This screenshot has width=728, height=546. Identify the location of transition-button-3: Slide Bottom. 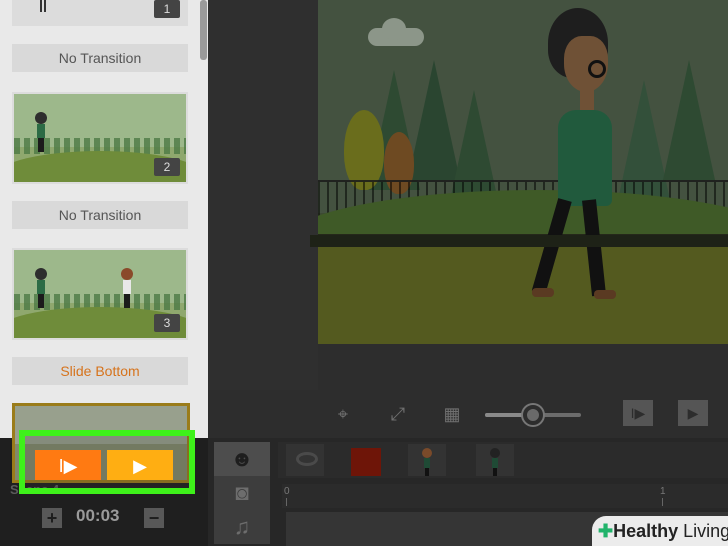
(100, 371).